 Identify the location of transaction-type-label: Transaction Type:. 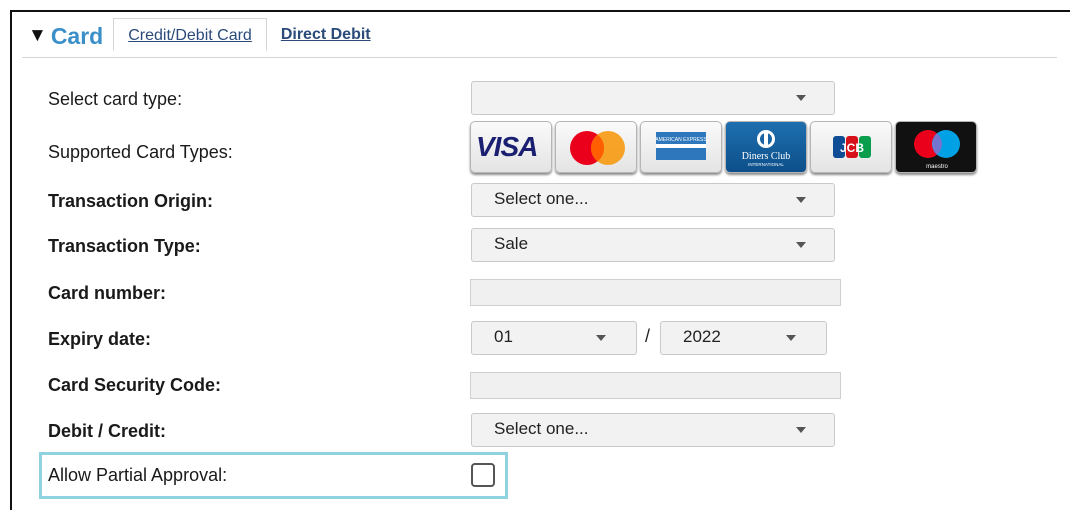
(124, 246).